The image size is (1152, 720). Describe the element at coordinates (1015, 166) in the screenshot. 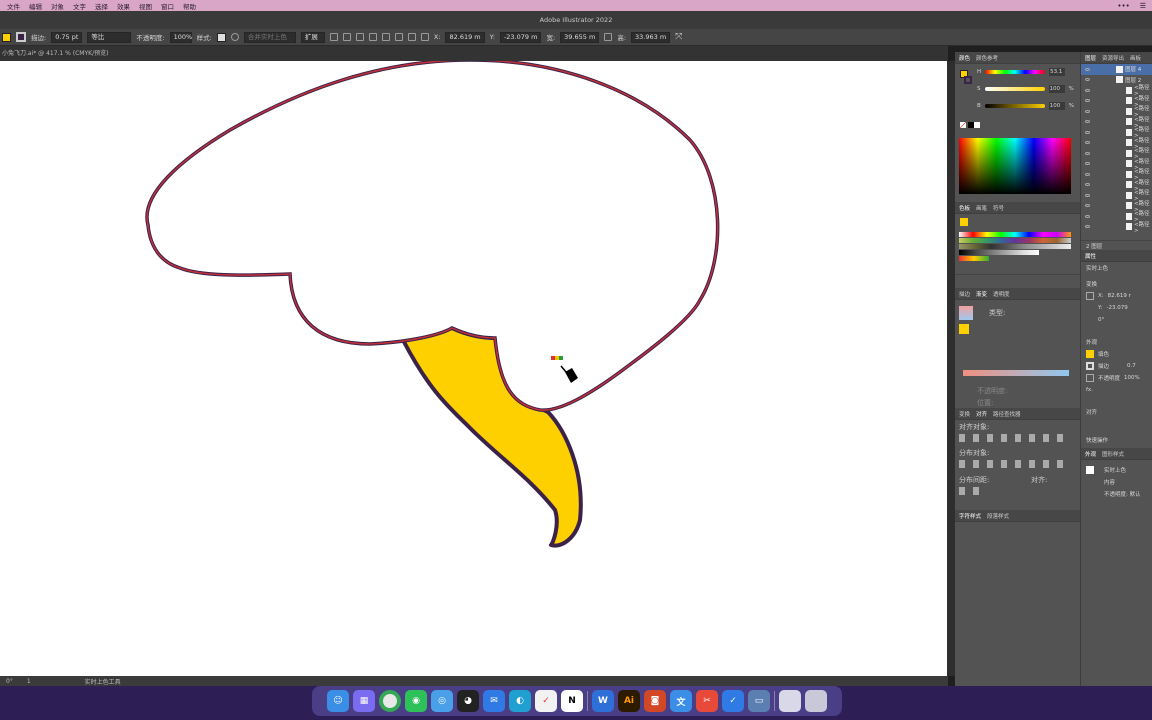

I see `color-spectrum` at that location.